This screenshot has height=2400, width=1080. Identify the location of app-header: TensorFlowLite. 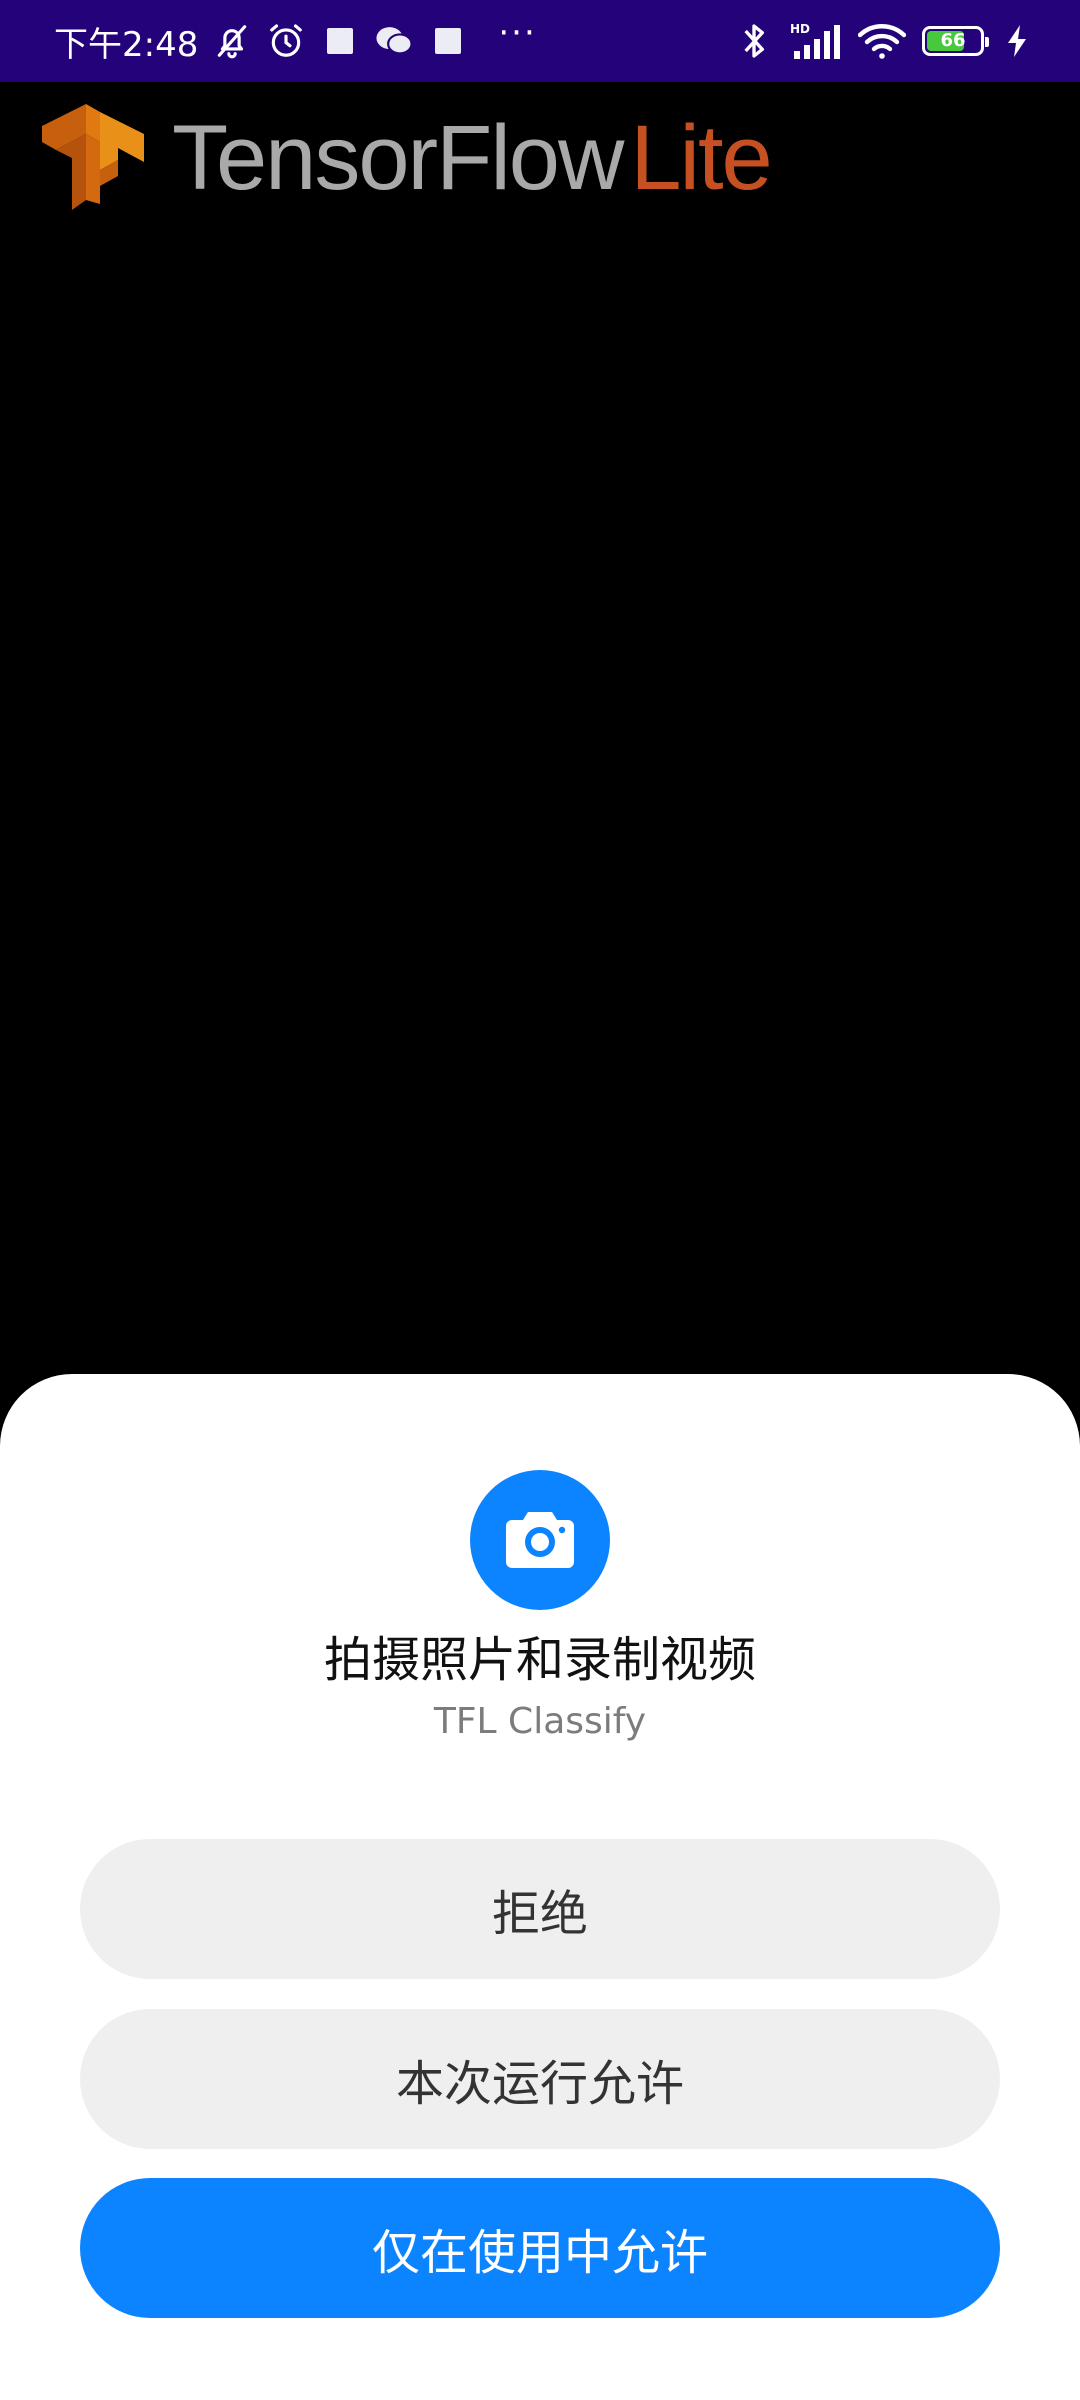
(407, 160).